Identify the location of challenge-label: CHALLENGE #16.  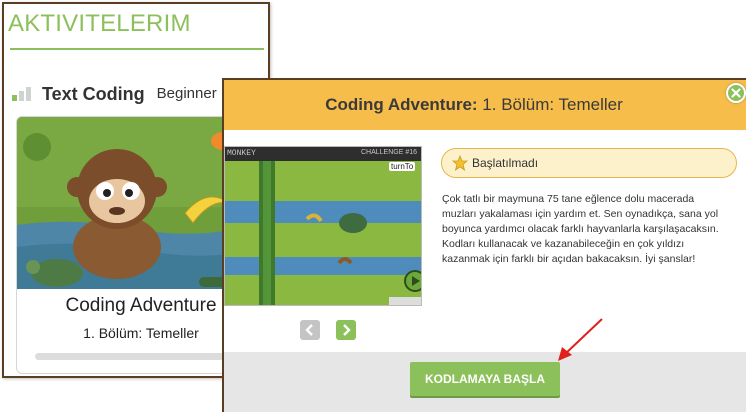
(388, 152).